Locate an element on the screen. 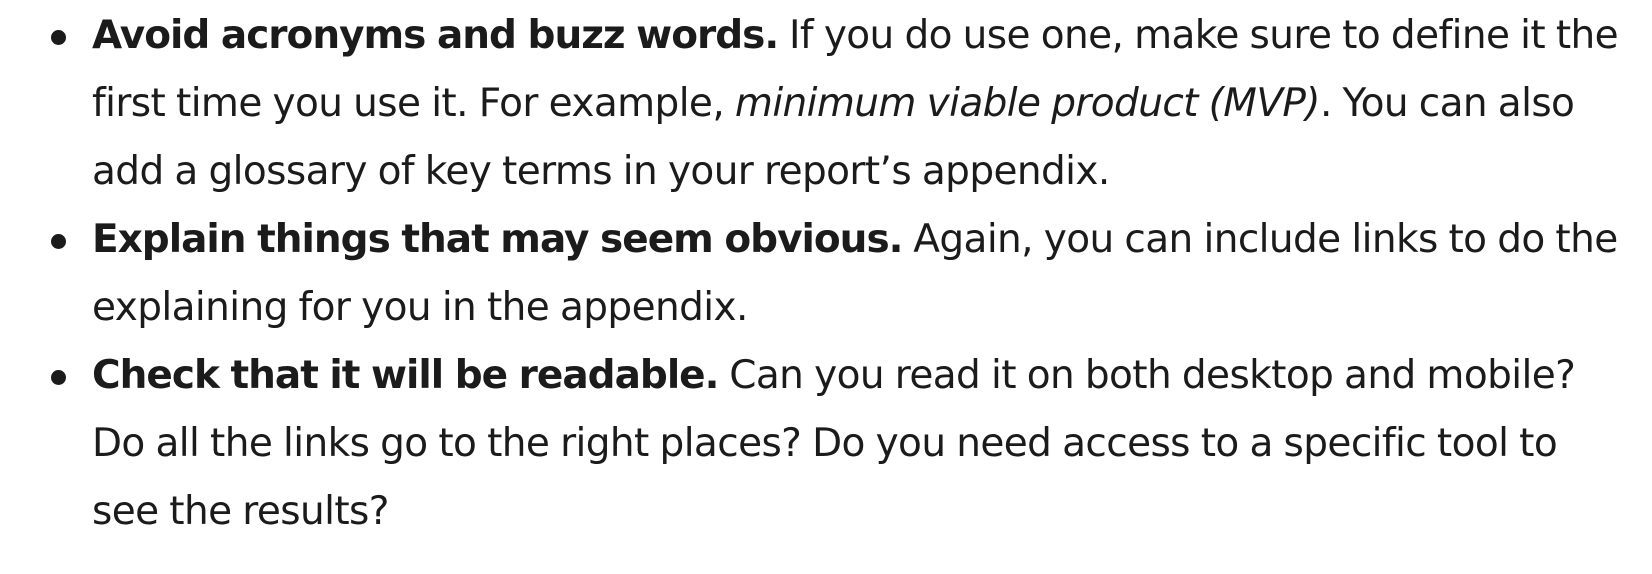  item-lead: Check that it will be readable. is located at coordinates (405, 375).